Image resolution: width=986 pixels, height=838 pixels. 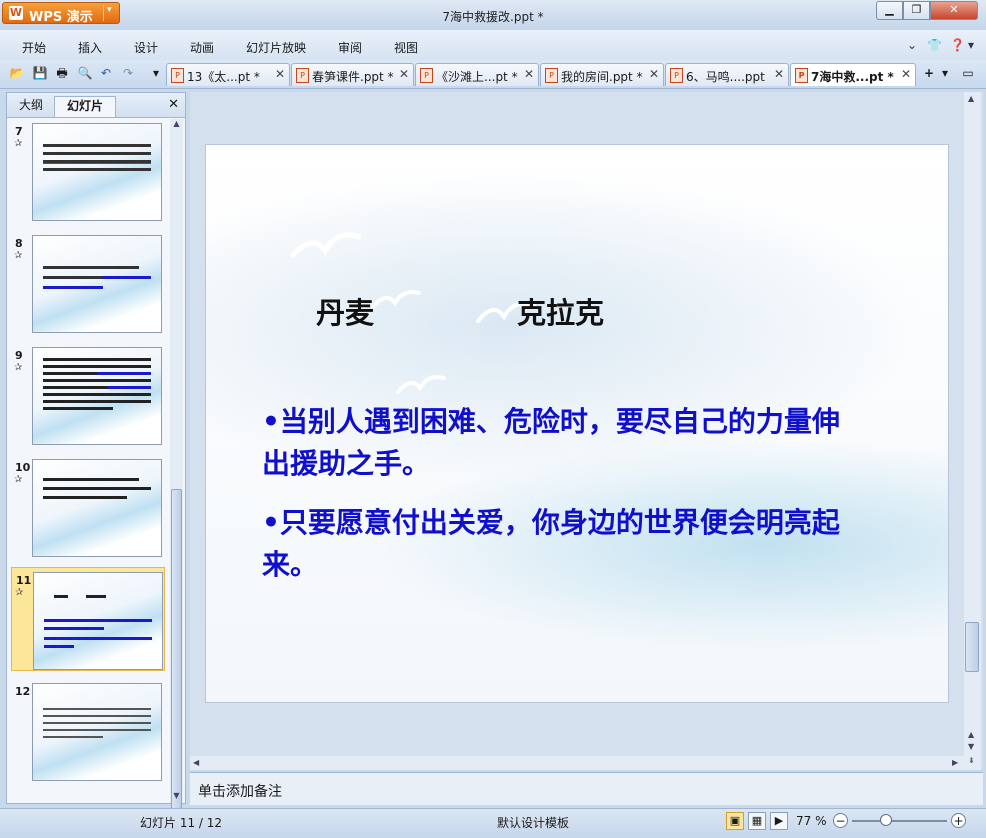 I want to click on help-icon: ❓, so click(x=957, y=45).